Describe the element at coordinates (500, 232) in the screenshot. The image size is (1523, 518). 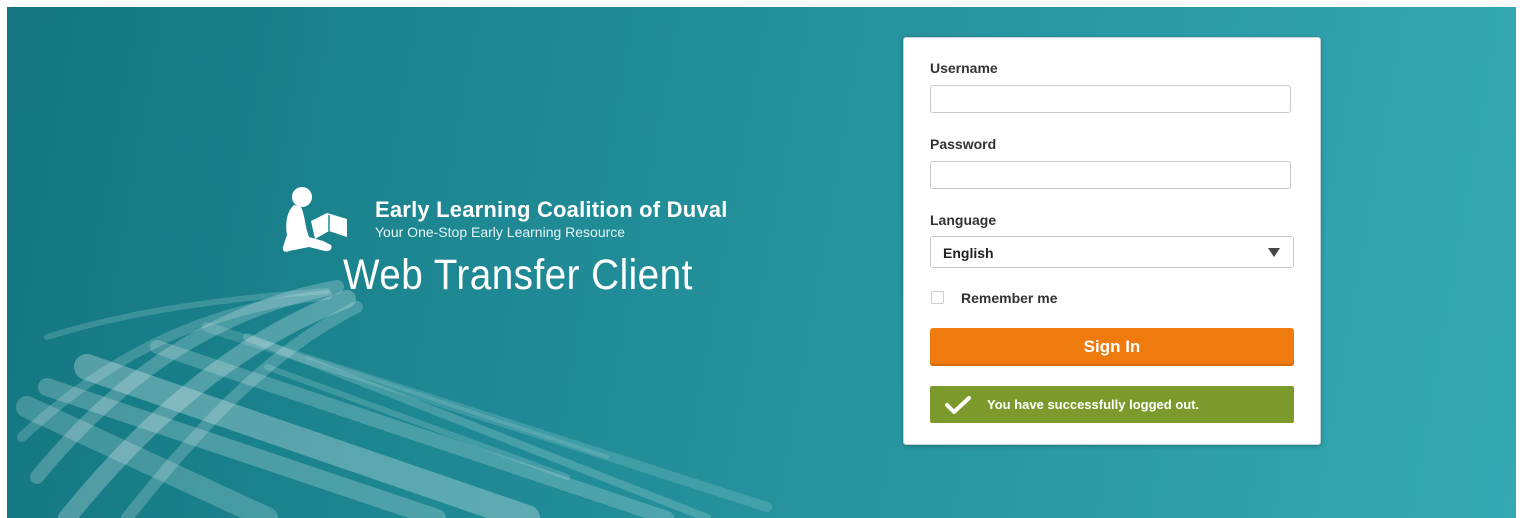
I see `organization-tagline: Your One-Stop Early Learning Resource` at that location.